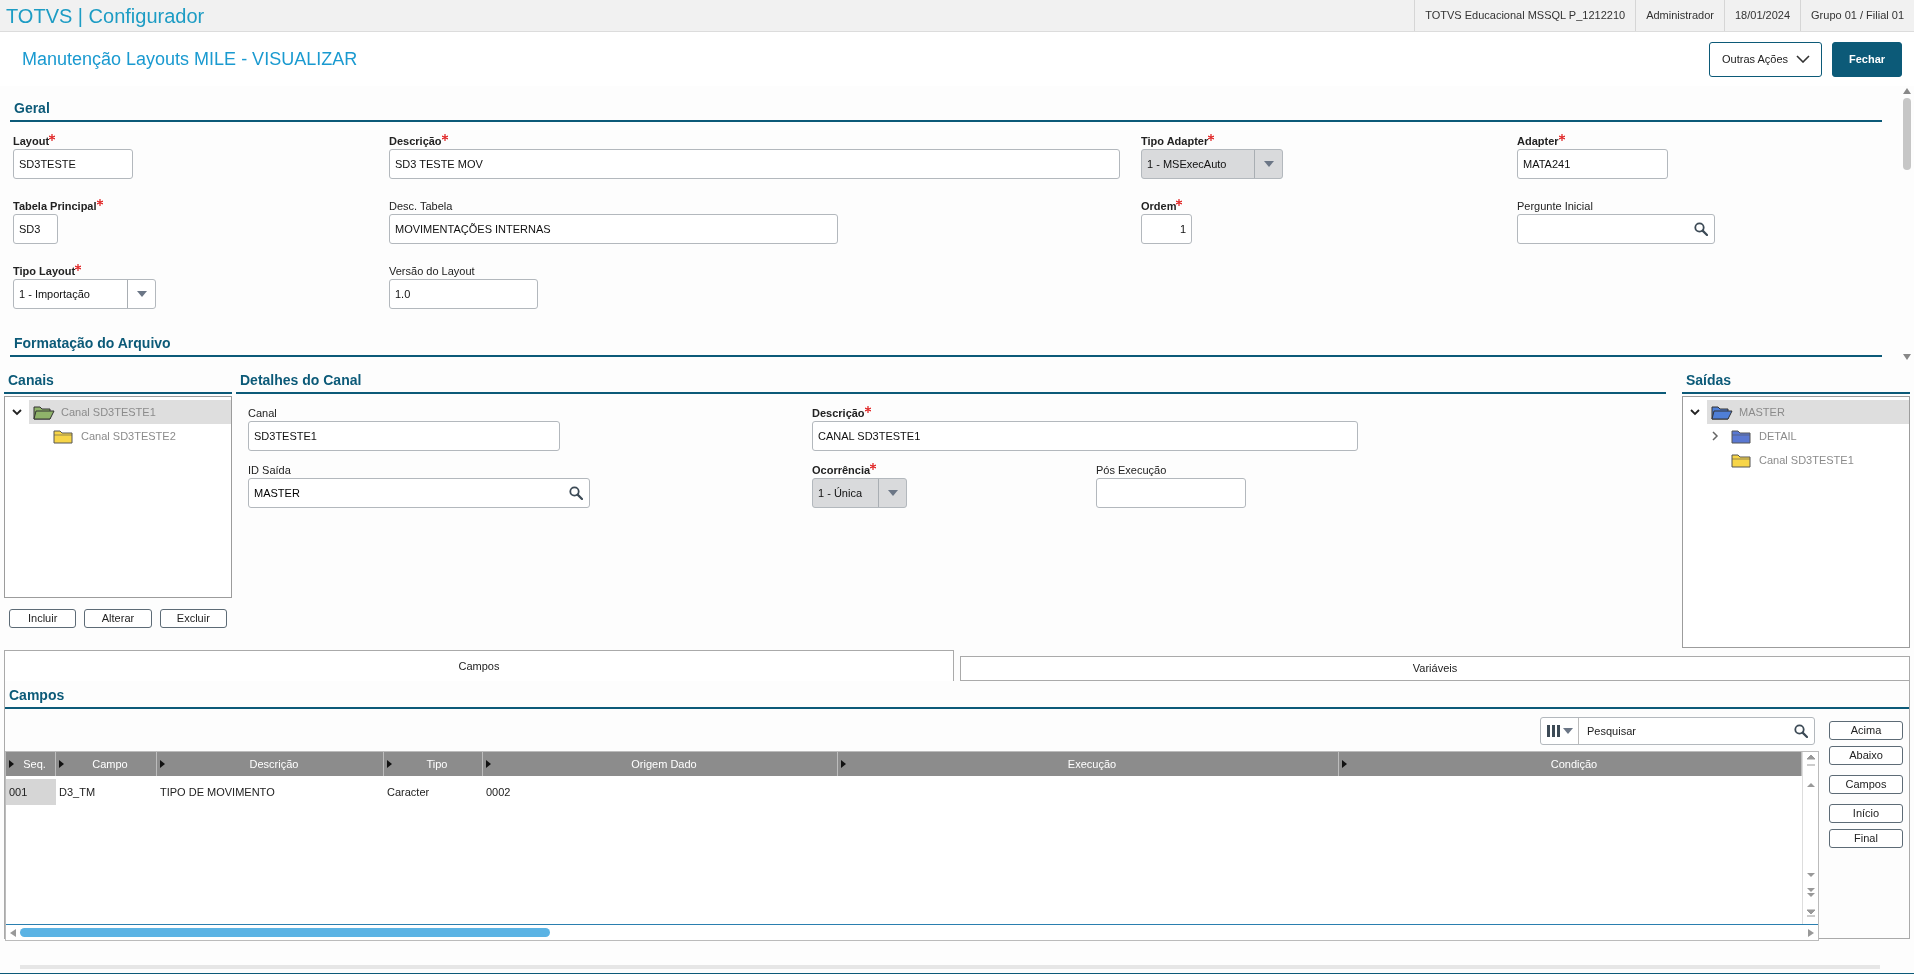 This screenshot has height=974, width=1914. Describe the element at coordinates (32, 108) in the screenshot. I see `section-title: Geral` at that location.